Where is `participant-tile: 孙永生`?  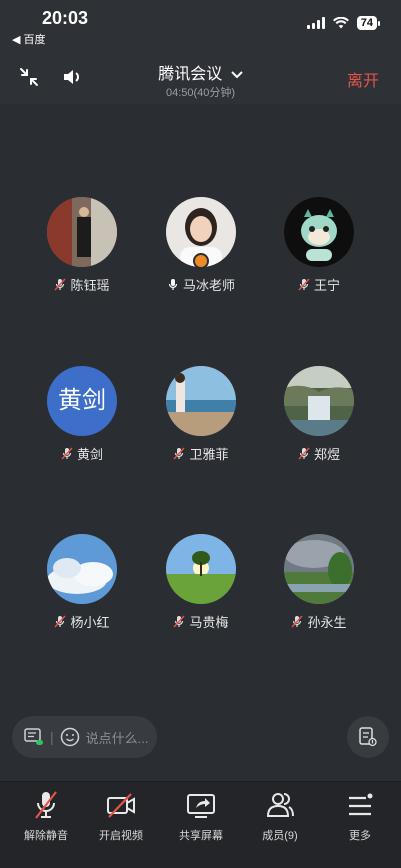 participant-tile: 孙永生 is located at coordinates (319, 582).